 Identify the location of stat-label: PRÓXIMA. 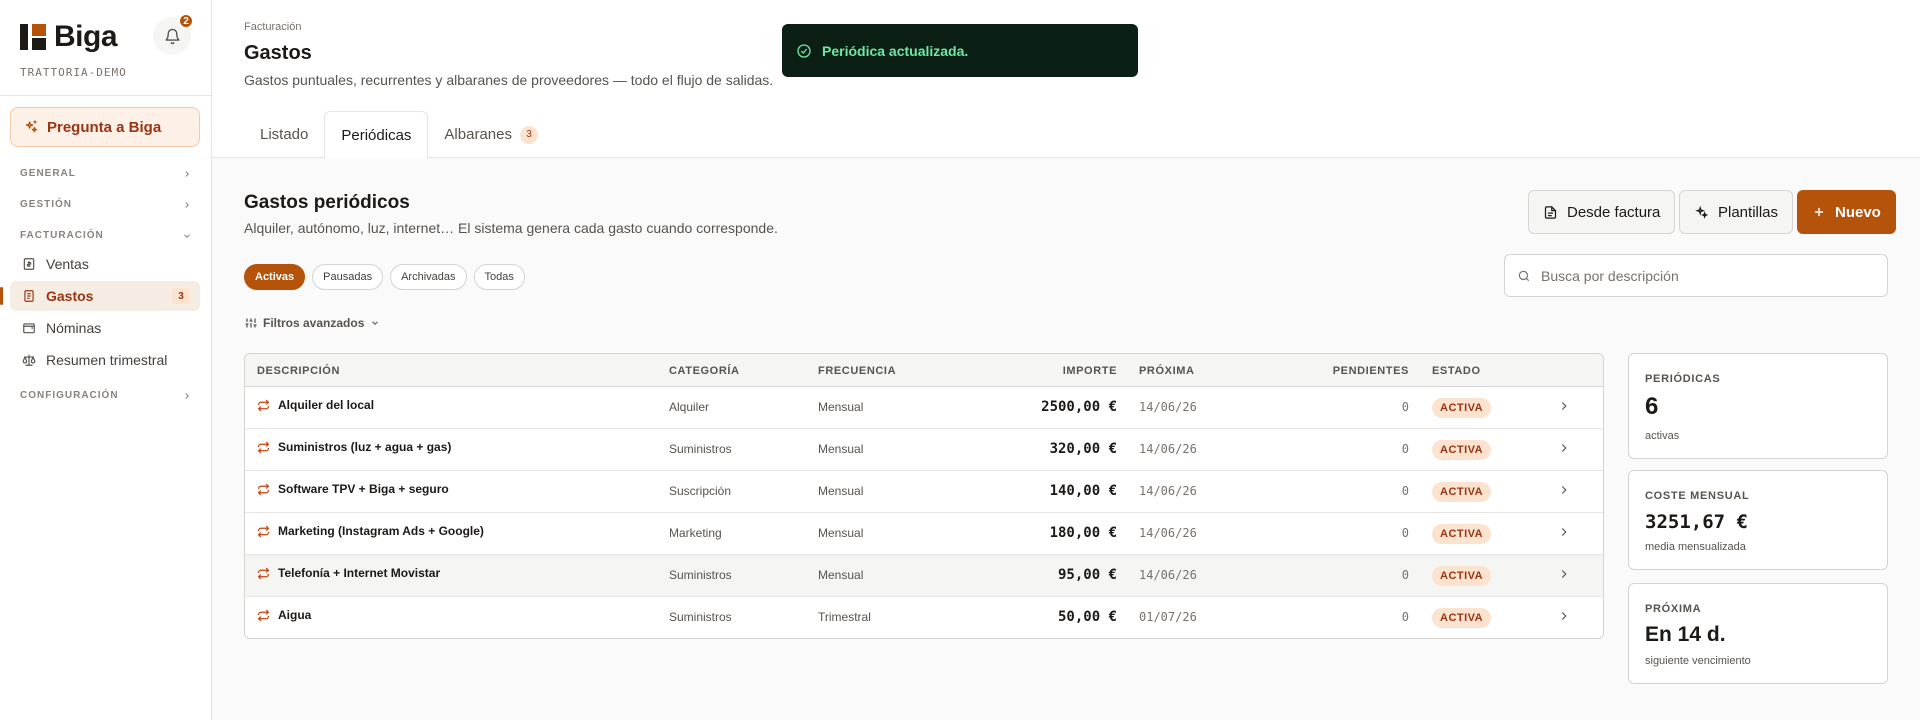
(1673, 609).